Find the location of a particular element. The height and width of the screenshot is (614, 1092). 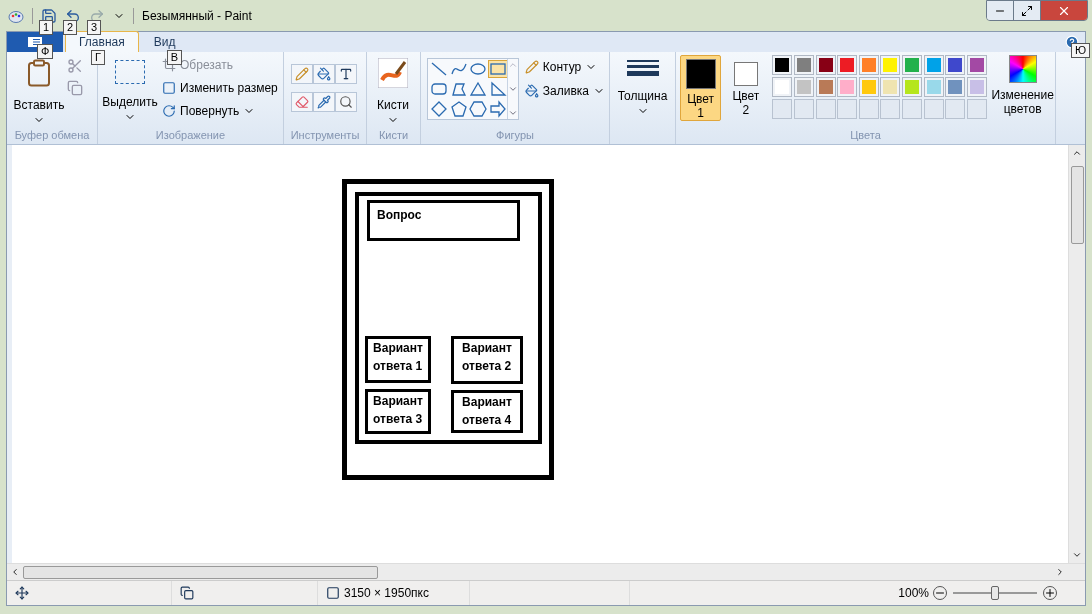

magnifier-icon is located at coordinates (346, 102).